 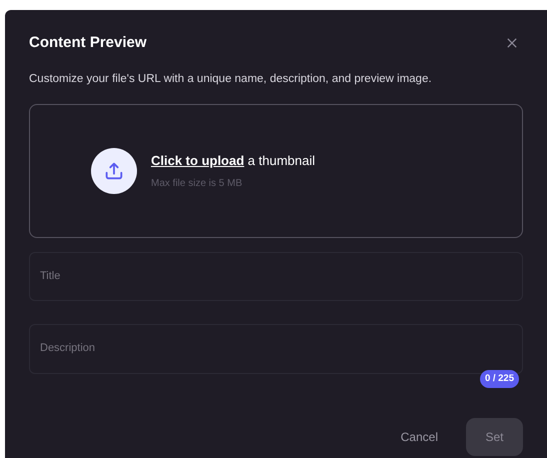 I want to click on dialog-subtitle: Customize your file's URL with a unique name, description, and preview image., so click(x=231, y=79).